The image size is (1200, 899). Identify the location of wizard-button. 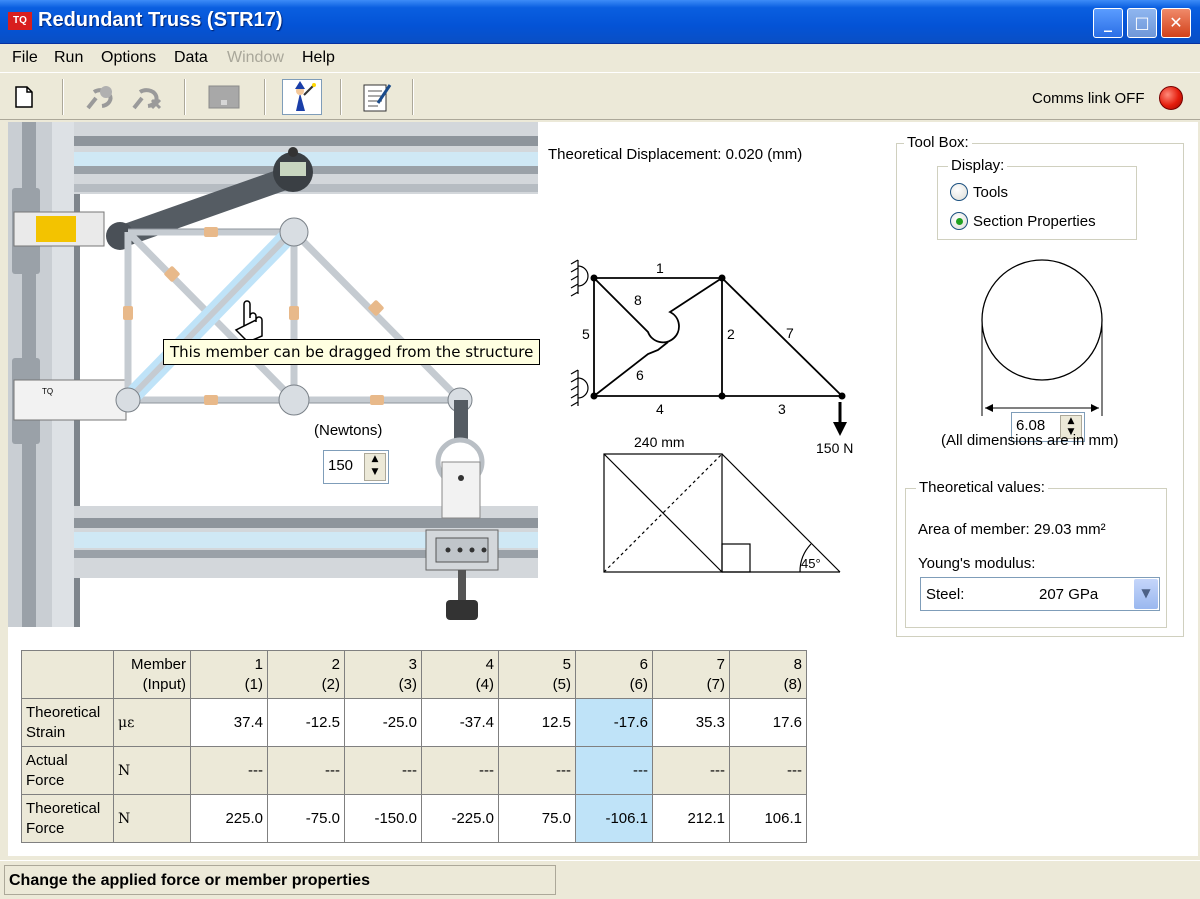
(302, 97).